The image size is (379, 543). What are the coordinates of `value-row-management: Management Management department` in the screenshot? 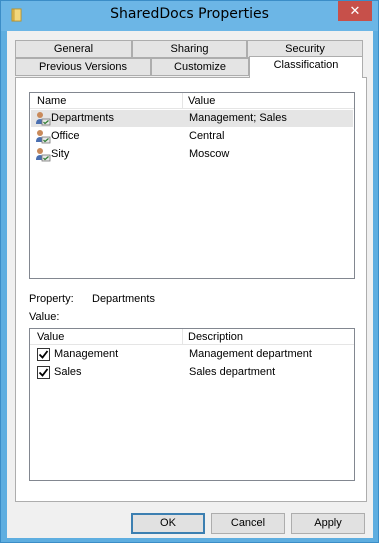 It's located at (192, 354).